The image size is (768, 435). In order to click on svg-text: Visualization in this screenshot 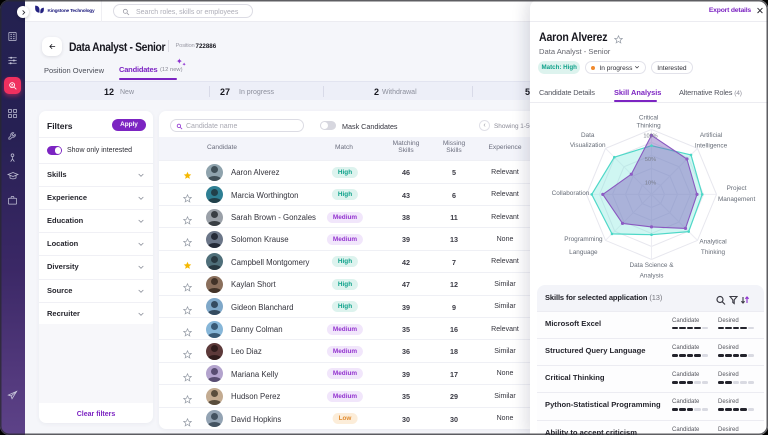, I will do `click(588, 145)`.